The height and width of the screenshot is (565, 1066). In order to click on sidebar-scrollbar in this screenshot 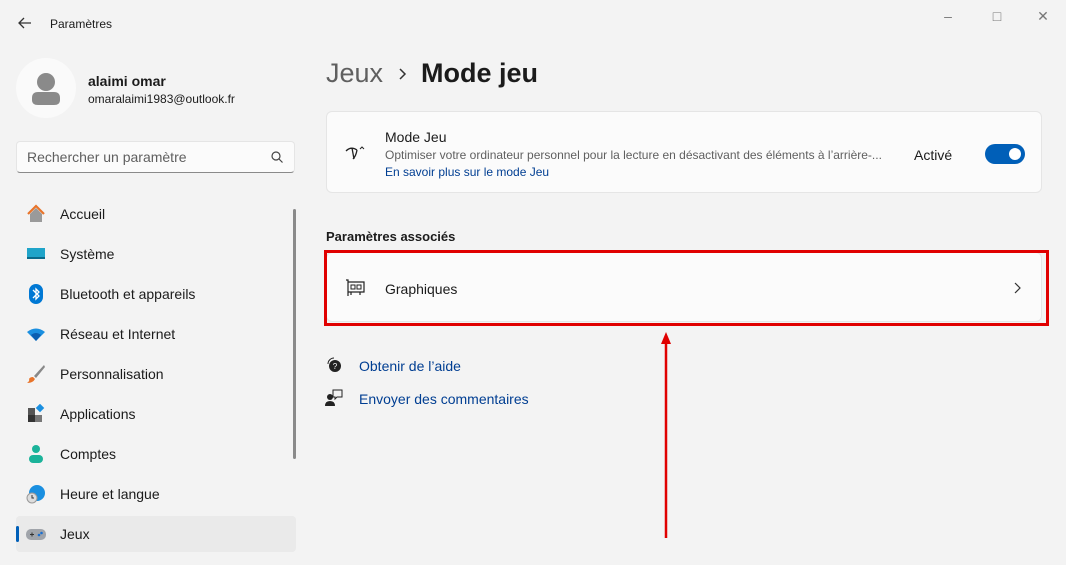, I will do `click(294, 334)`.